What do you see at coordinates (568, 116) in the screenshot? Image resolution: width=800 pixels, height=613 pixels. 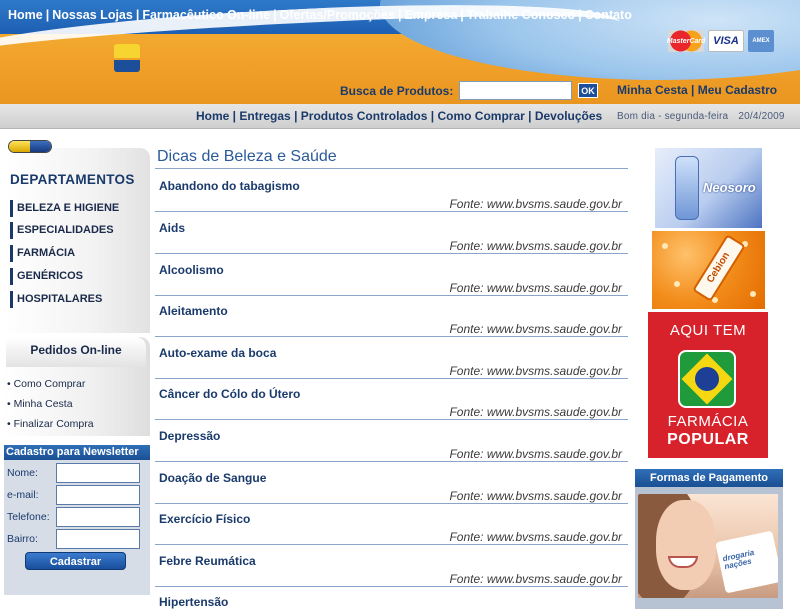 I see `sub-nav-devolucoes: Devoluções` at bounding box center [568, 116].